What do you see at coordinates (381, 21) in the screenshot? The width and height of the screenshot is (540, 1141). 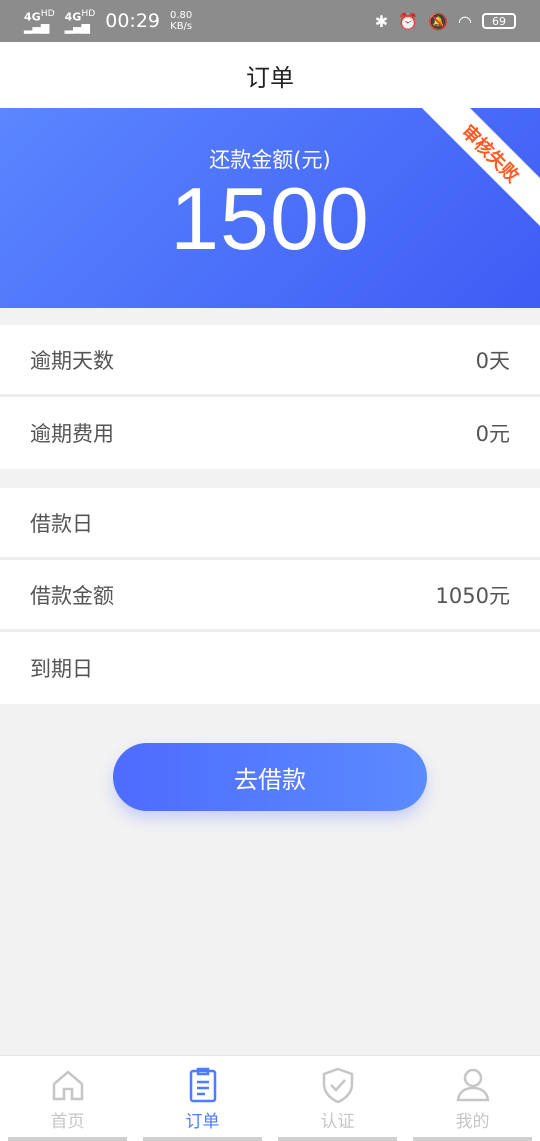 I see `bluetooth-icon: ✱` at bounding box center [381, 21].